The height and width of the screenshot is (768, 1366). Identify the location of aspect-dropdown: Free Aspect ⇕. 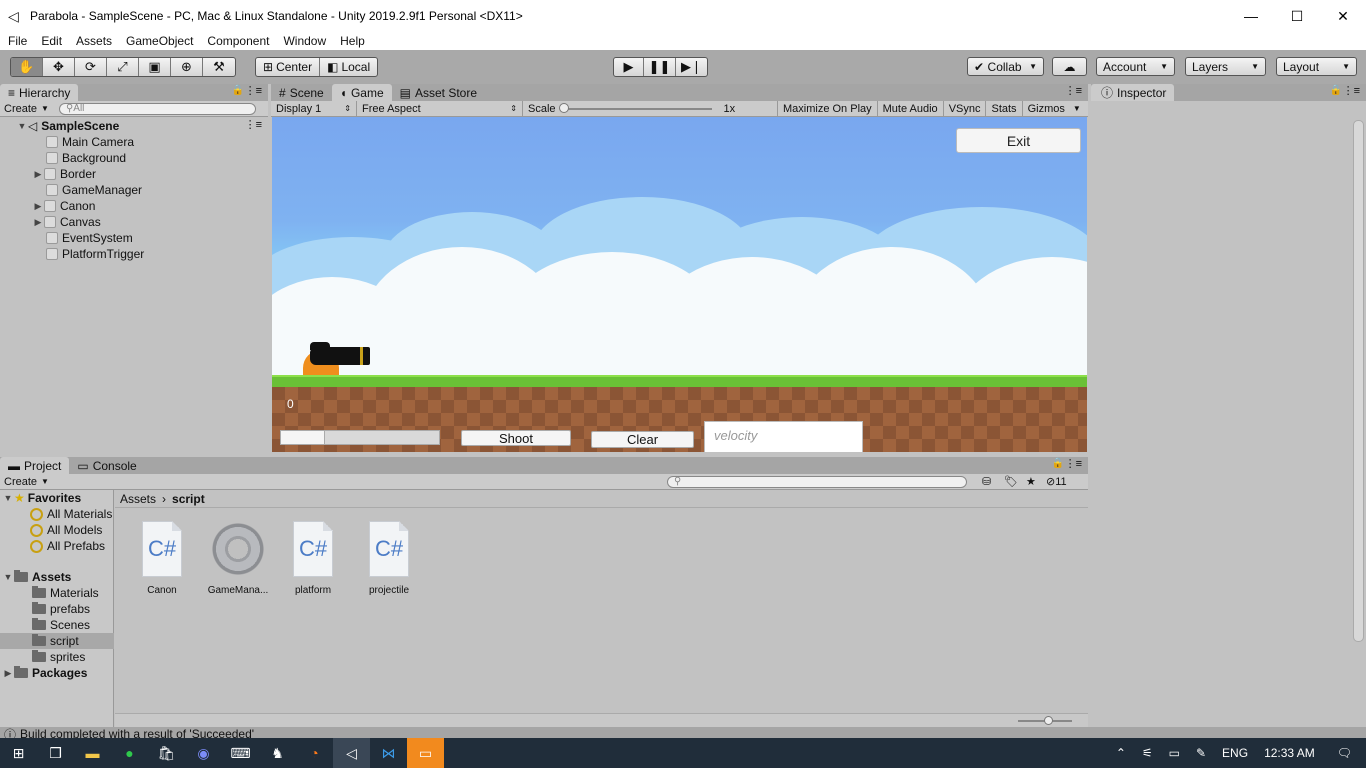
(440, 108).